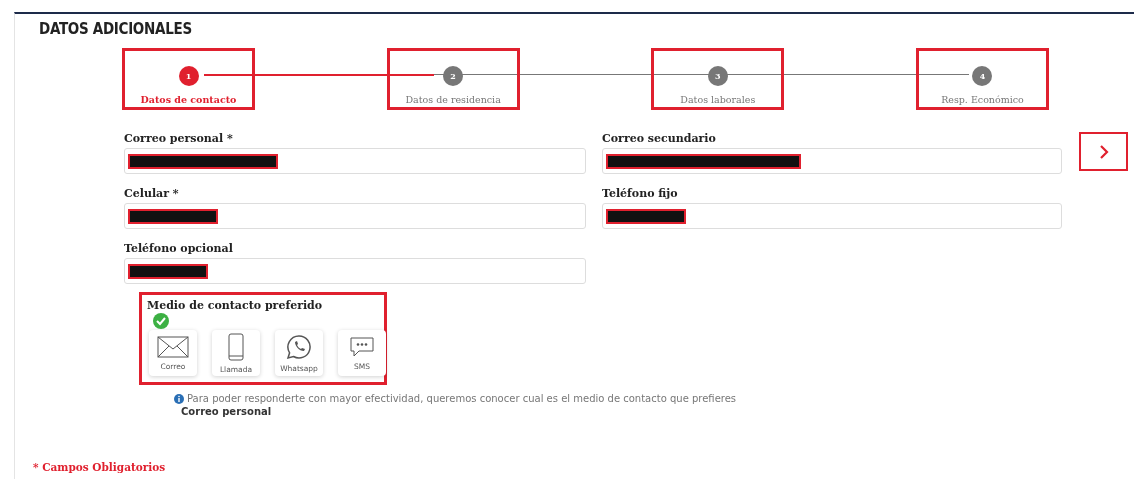 This screenshot has height=479, width=1134. What do you see at coordinates (116, 29) in the screenshot?
I see `section-title: DATOS ADICIONALES` at bounding box center [116, 29].